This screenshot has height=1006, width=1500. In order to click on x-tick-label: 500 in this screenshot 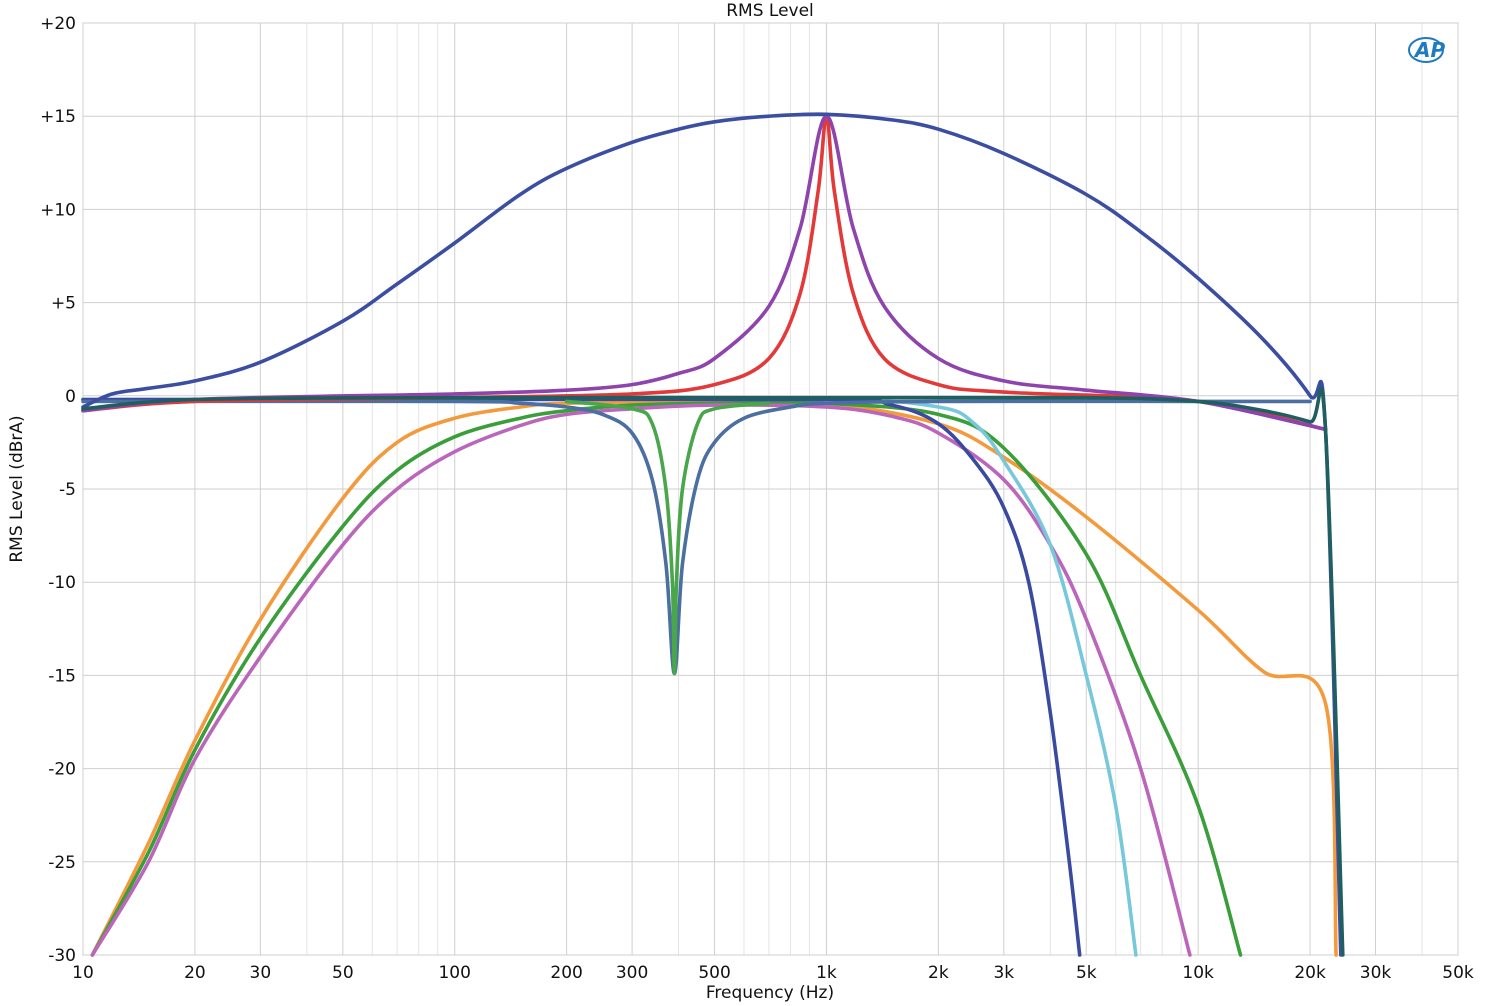, I will do `click(714, 973)`.